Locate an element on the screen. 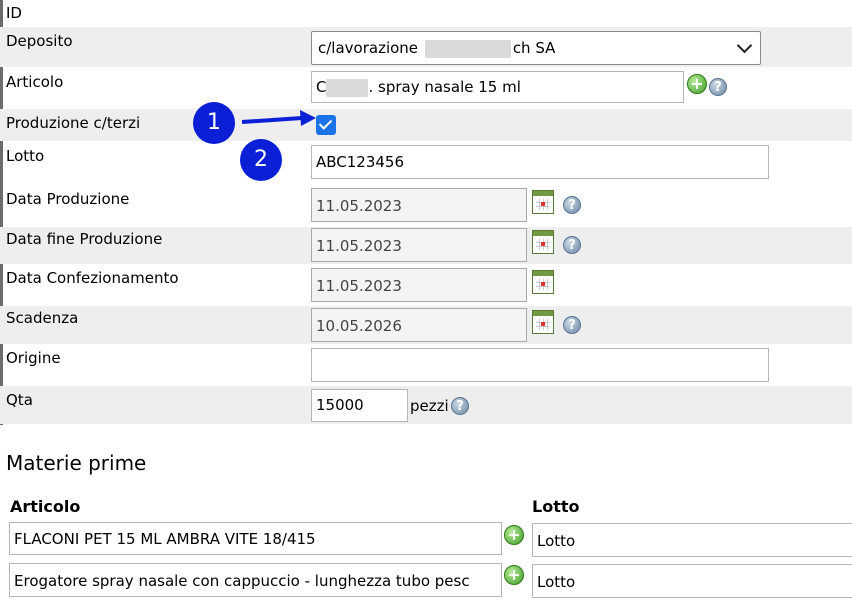 The height and width of the screenshot is (600, 852). produzione-cterzi-label: Produzione c/terzi is located at coordinates (73, 123).